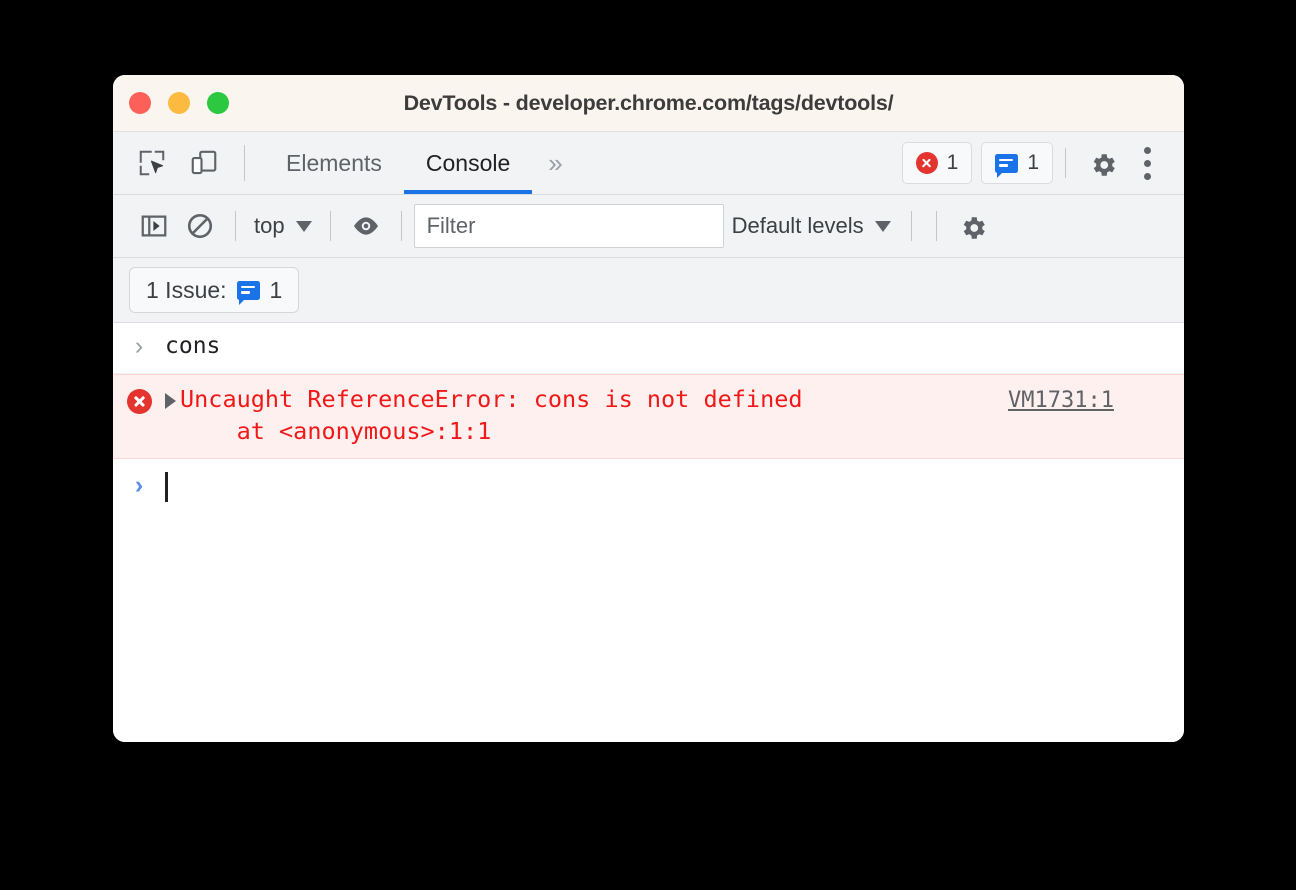 This screenshot has width=1296, height=890. I want to click on expand-triangle-icon, so click(170, 401).